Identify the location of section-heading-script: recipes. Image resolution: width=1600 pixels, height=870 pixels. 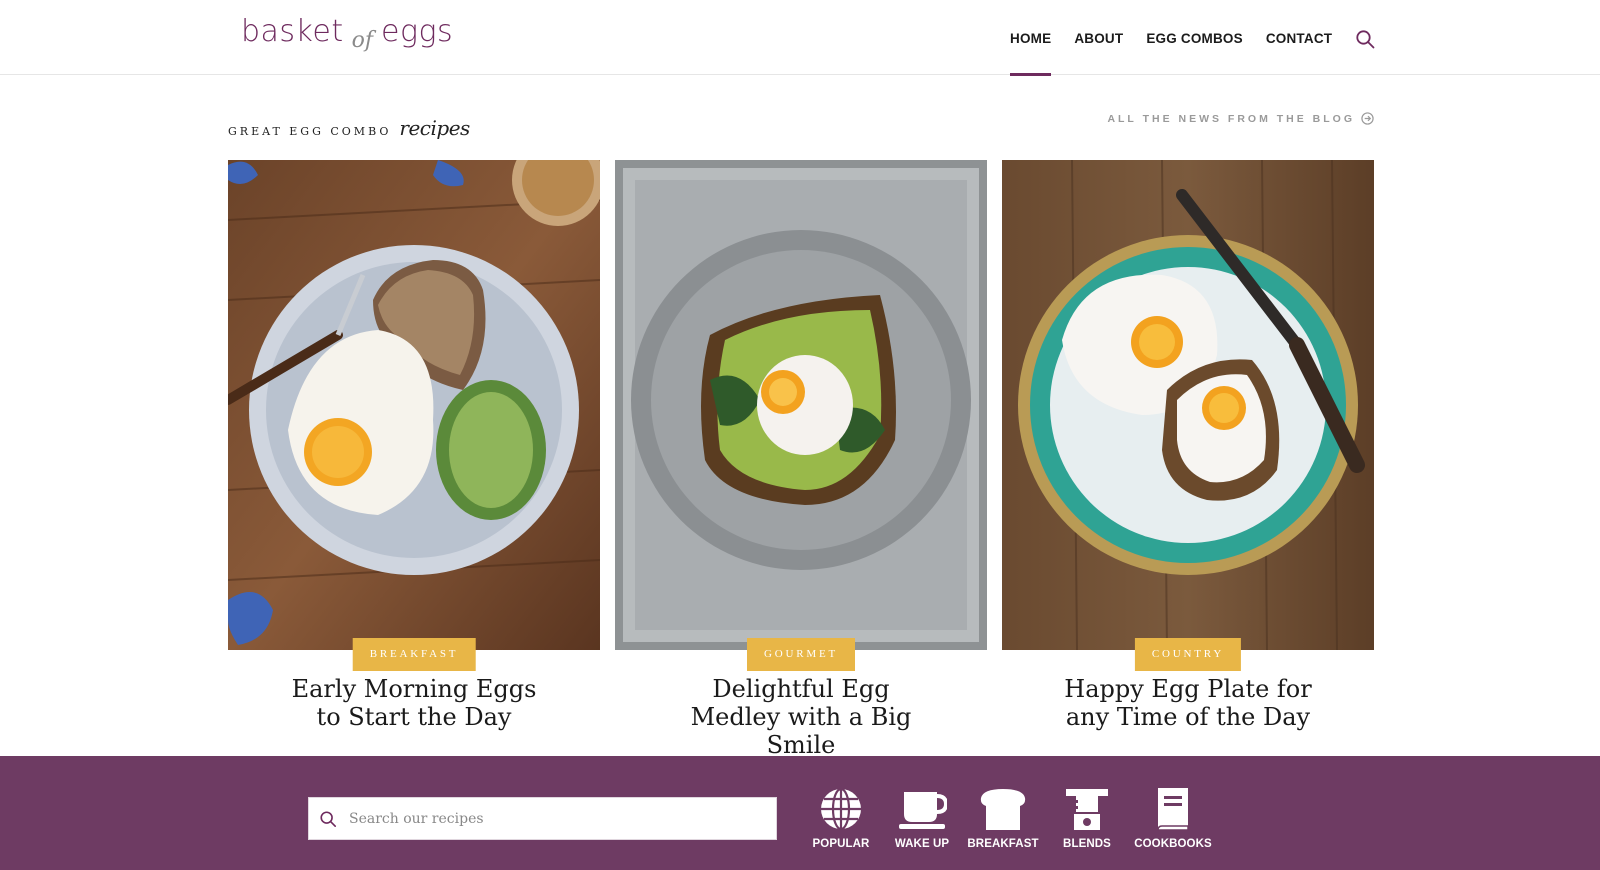
(434, 128).